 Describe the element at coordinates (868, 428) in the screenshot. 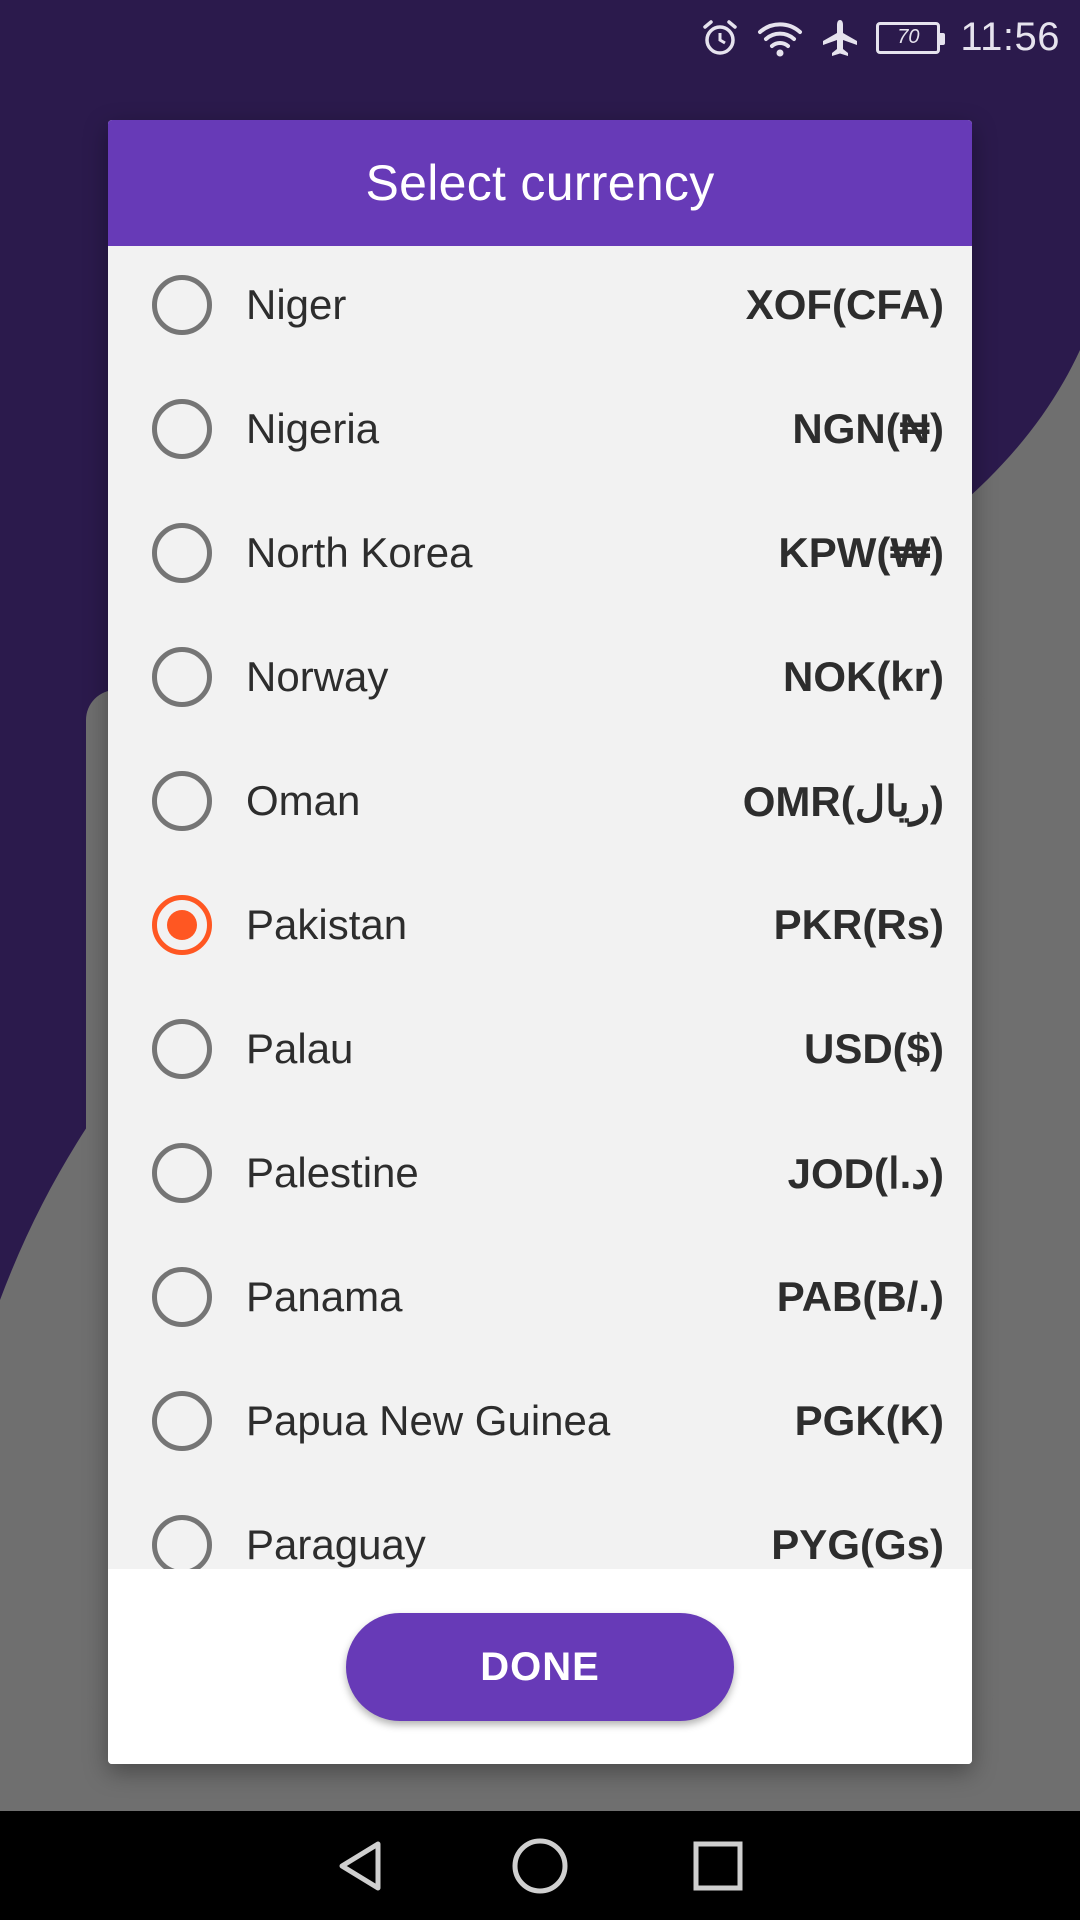

I see `currency-code: NGN(₦)` at that location.